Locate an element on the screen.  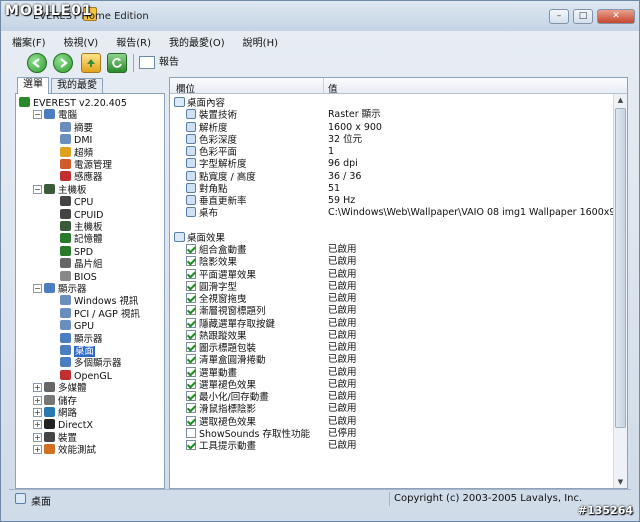
detail-row: 色彩深度 is located at coordinates (211, 139).